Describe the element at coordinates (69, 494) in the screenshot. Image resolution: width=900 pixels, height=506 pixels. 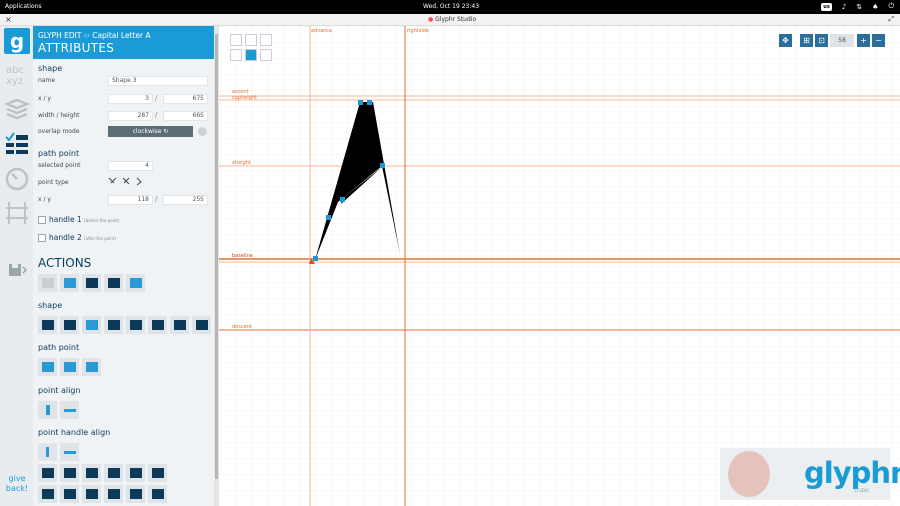
I see `handle-align-h-button` at that location.